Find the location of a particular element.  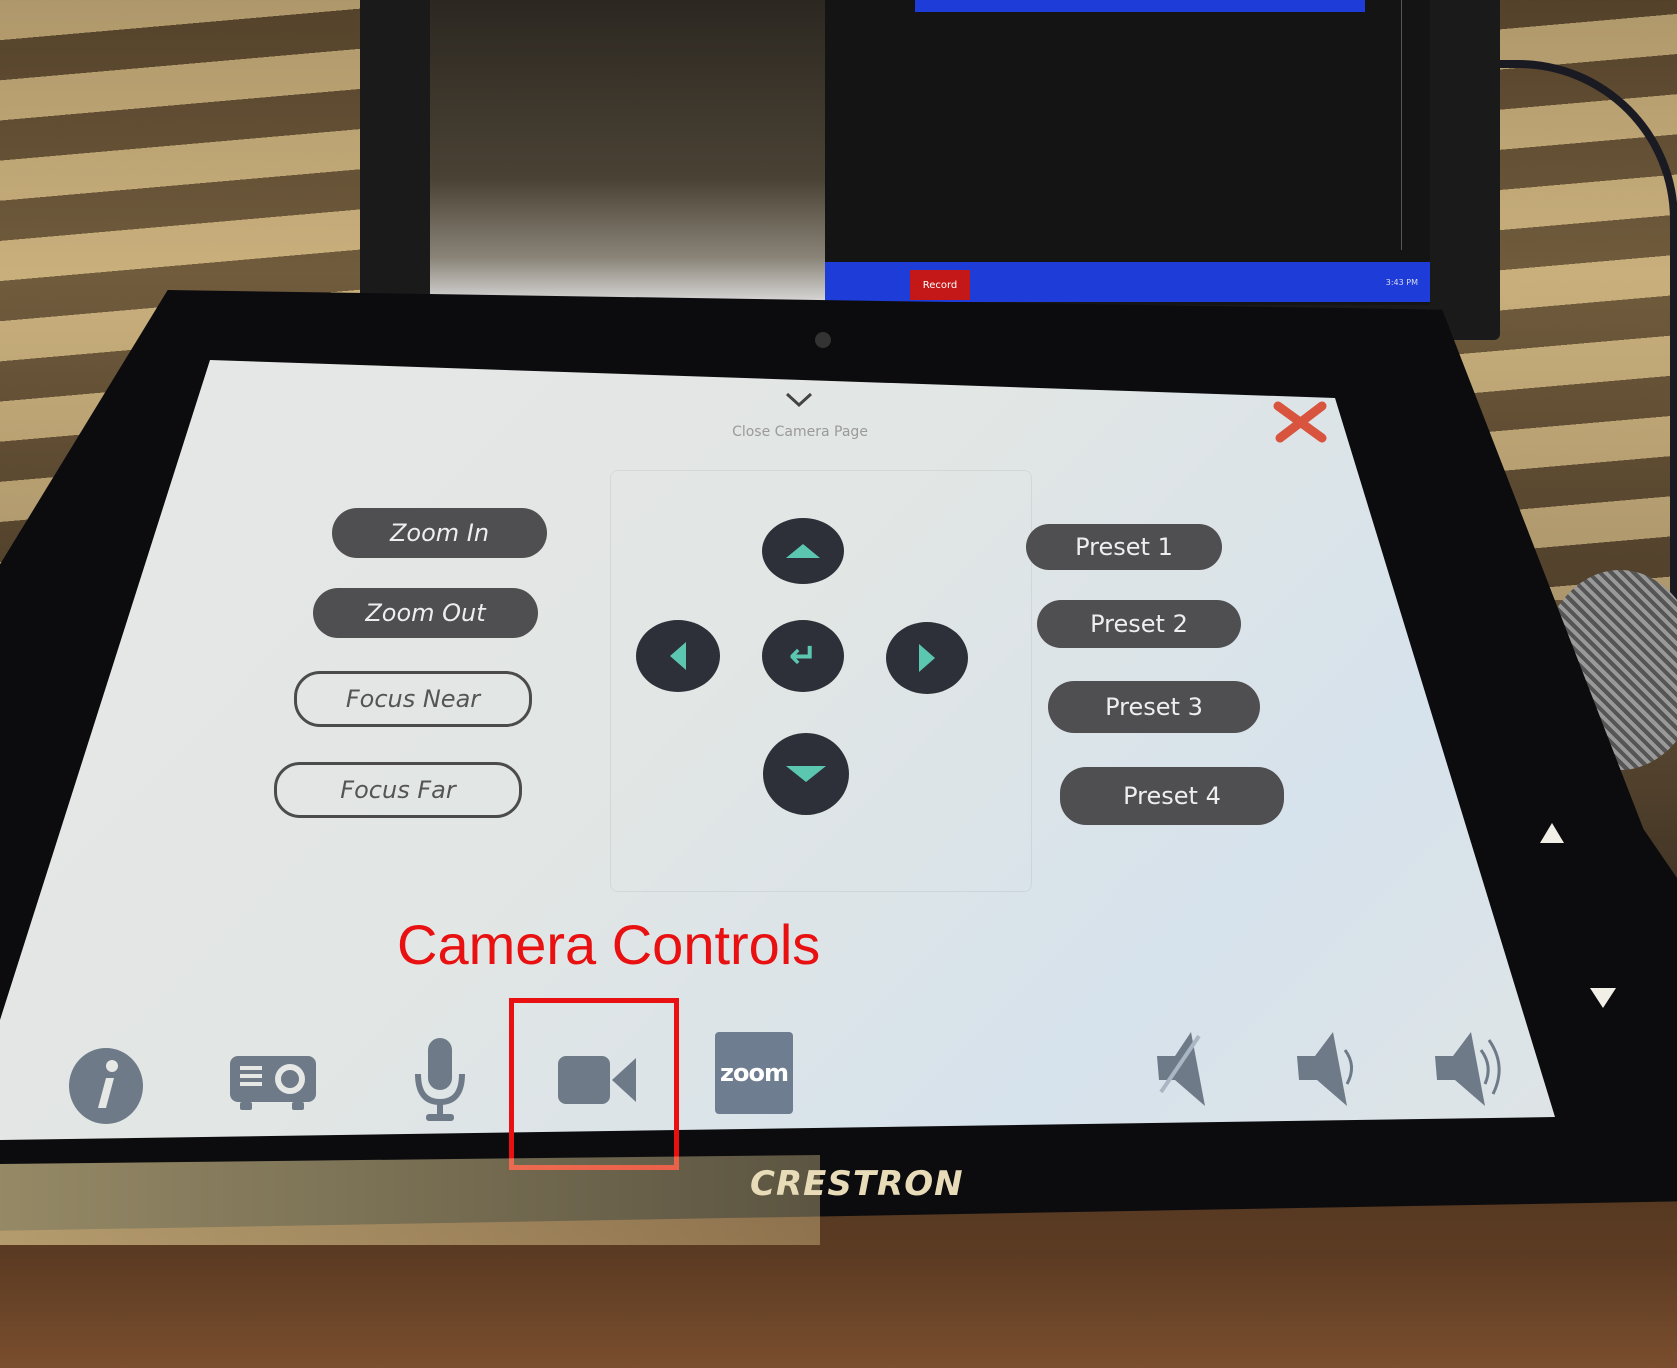

preset-3-label: Preset 3 is located at coordinates (1154, 707).